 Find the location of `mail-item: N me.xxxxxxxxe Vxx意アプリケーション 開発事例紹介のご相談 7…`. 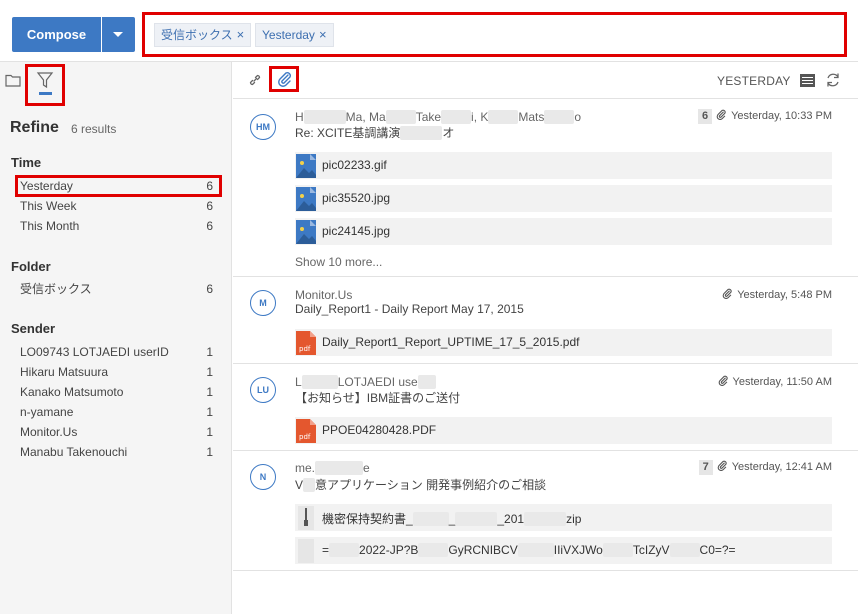

mail-item: N me.xxxxxxxxe Vxx意アプリケーション 開発事例紹介のご相談 7… is located at coordinates (545, 511).